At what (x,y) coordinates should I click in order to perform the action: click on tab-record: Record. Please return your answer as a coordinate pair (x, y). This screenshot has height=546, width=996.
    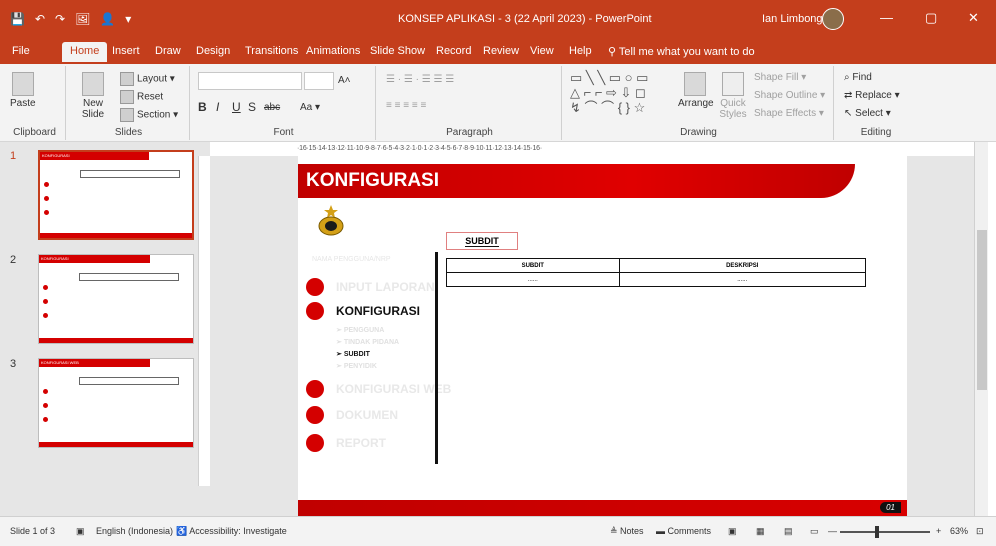
    Looking at the image, I should click on (453, 51).